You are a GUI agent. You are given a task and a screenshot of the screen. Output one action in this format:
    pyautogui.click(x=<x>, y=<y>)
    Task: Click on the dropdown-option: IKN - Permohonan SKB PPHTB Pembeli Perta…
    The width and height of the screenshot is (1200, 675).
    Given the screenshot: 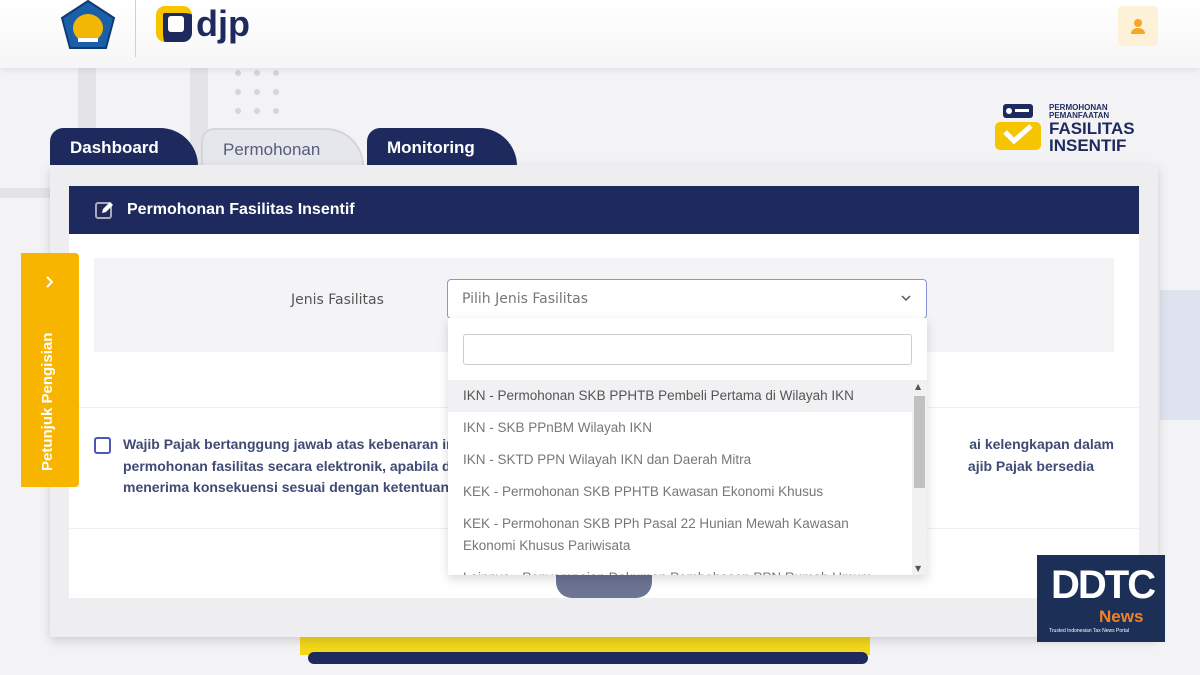 What is the action you would take?
    pyautogui.click(x=680, y=396)
    